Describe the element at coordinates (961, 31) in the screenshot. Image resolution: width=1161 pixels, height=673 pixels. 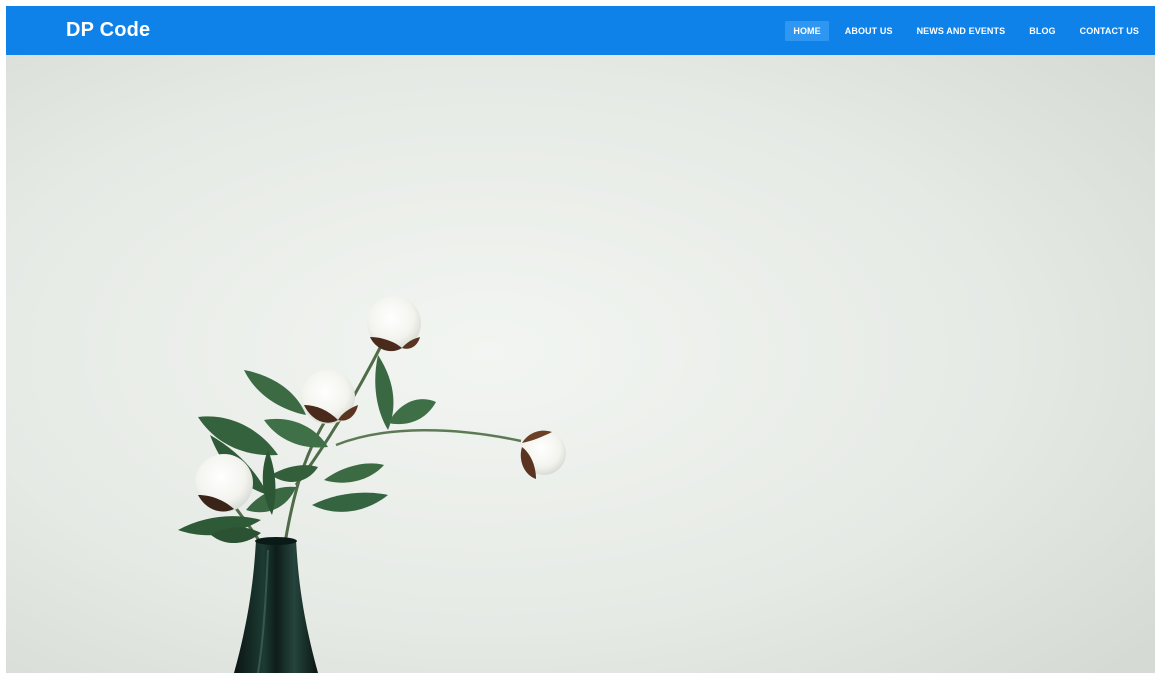
I see `nav-item-news-and-events: NEWS AND EVENTS` at that location.